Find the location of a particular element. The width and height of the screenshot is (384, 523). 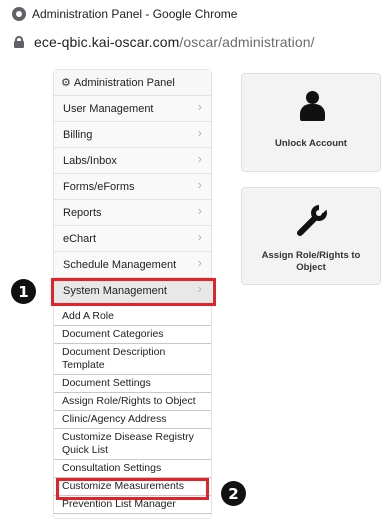

sidebar-item-label: Reports is located at coordinates (82, 212).